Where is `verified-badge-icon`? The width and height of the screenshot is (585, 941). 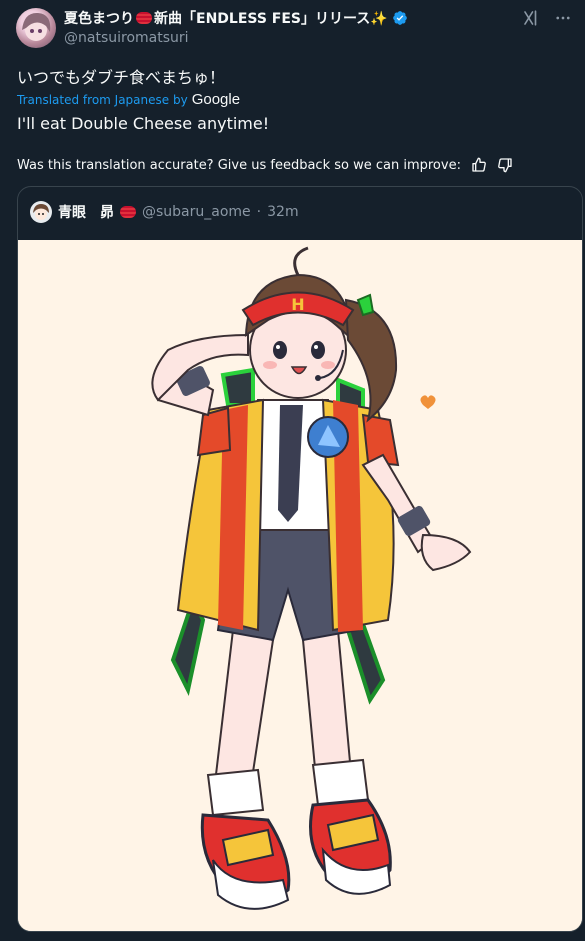 verified-badge-icon is located at coordinates (399, 18).